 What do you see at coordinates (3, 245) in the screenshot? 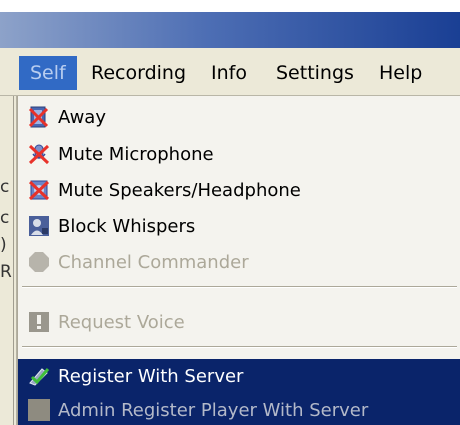
I see `left-panel-fragment: )` at bounding box center [3, 245].